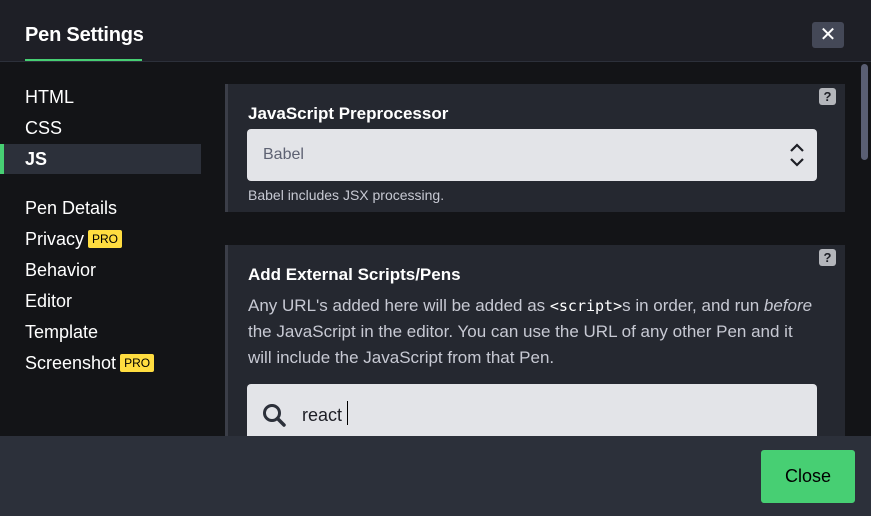 The height and width of the screenshot is (516, 871). I want to click on preprocessor-hint: Babel includes JSX processing., so click(346, 195).